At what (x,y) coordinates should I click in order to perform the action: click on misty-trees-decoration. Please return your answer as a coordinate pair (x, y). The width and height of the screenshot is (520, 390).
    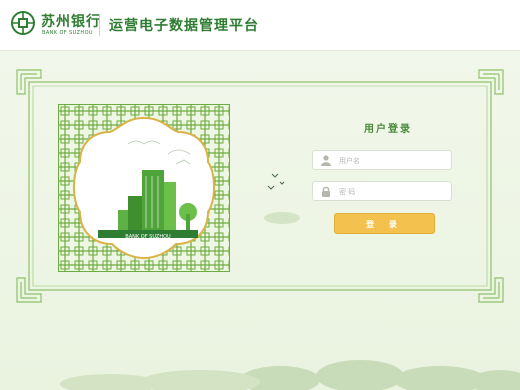
    Looking at the image, I should click on (380, 375).